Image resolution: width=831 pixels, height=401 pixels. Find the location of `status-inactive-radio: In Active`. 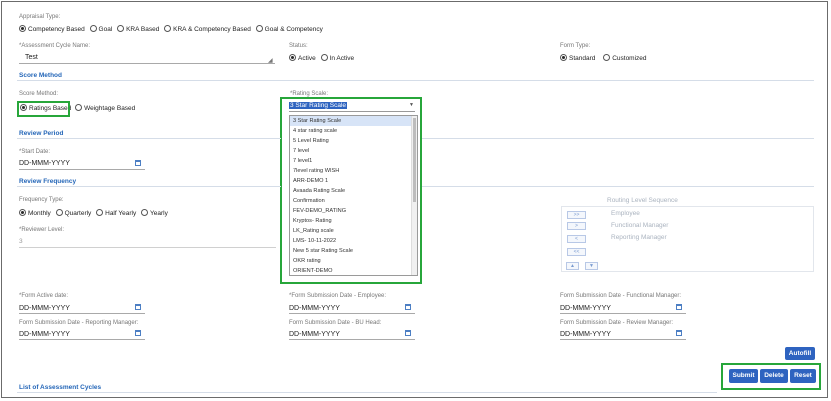

status-inactive-radio: In Active is located at coordinates (337, 58).